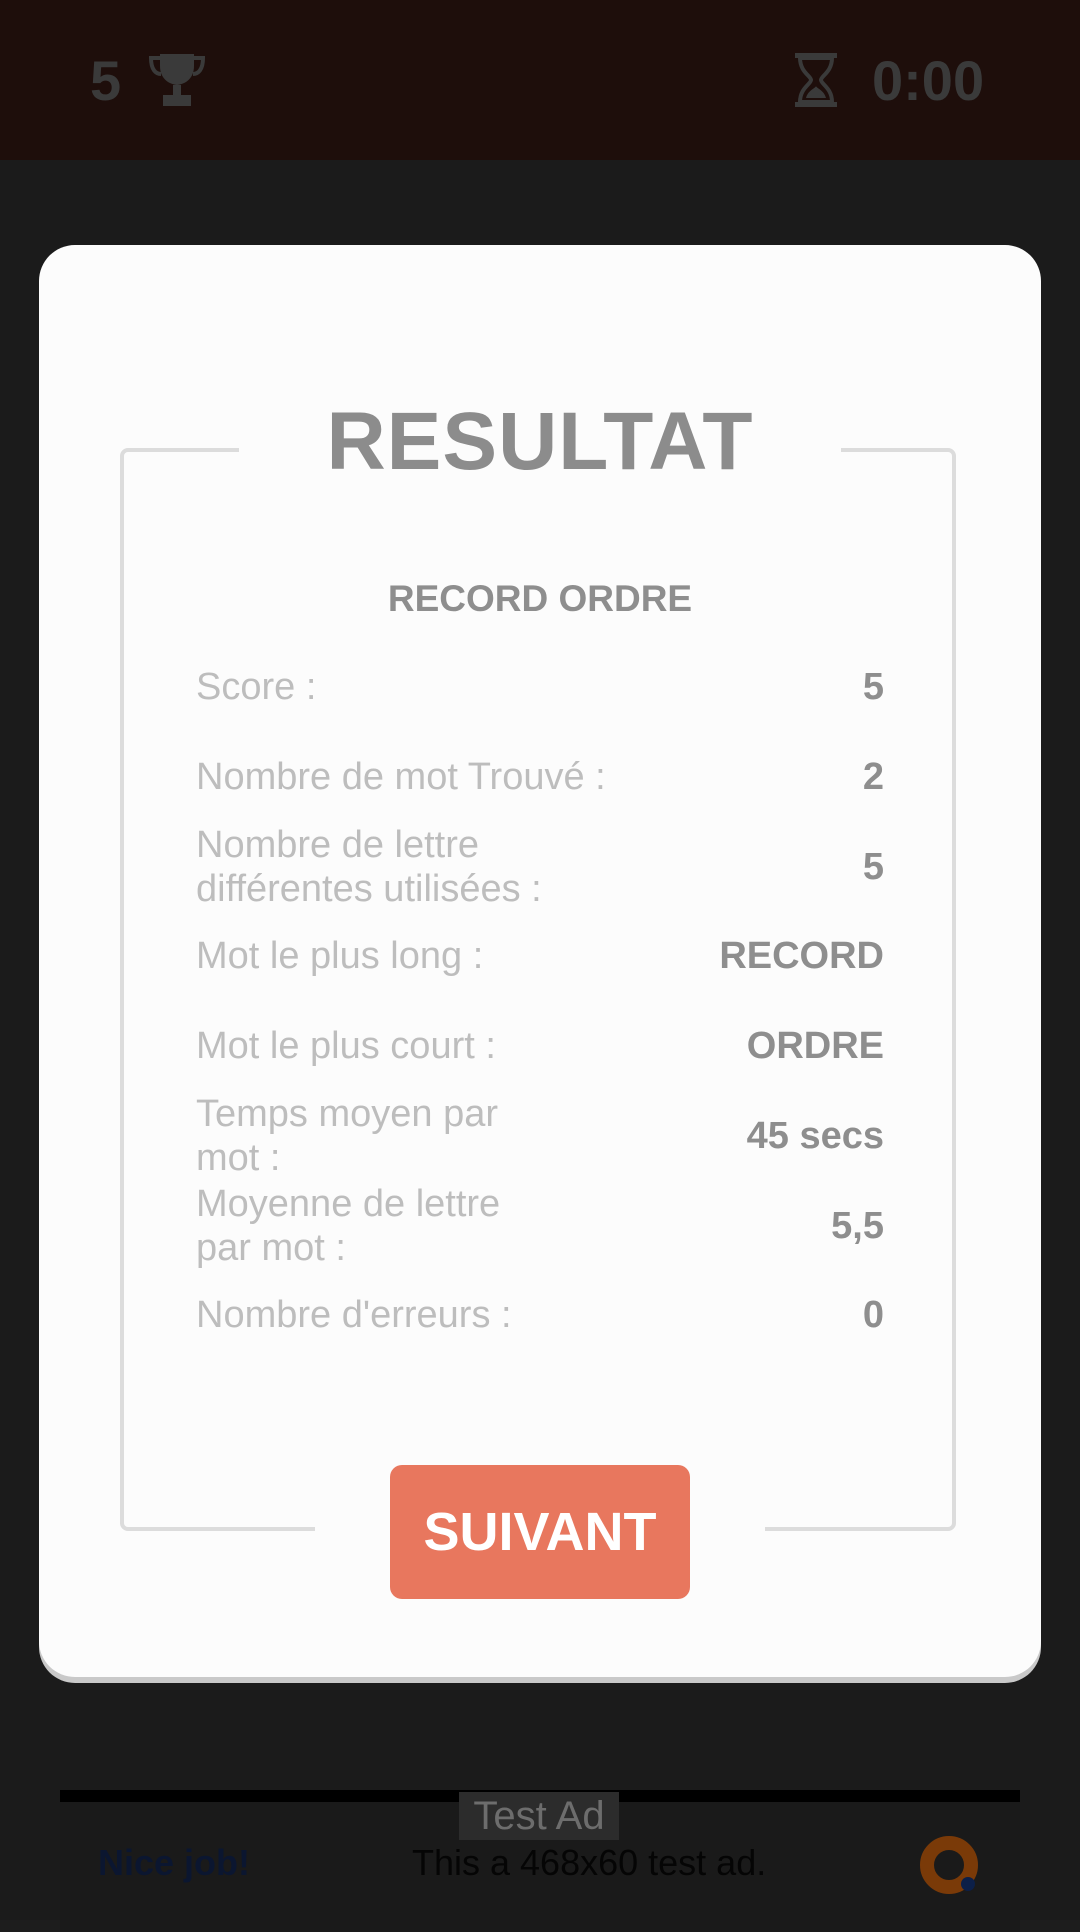 The image size is (1080, 1932). What do you see at coordinates (540, 598) in the screenshot?
I see `dialog-subtitle: RECORD ORDRE` at bounding box center [540, 598].